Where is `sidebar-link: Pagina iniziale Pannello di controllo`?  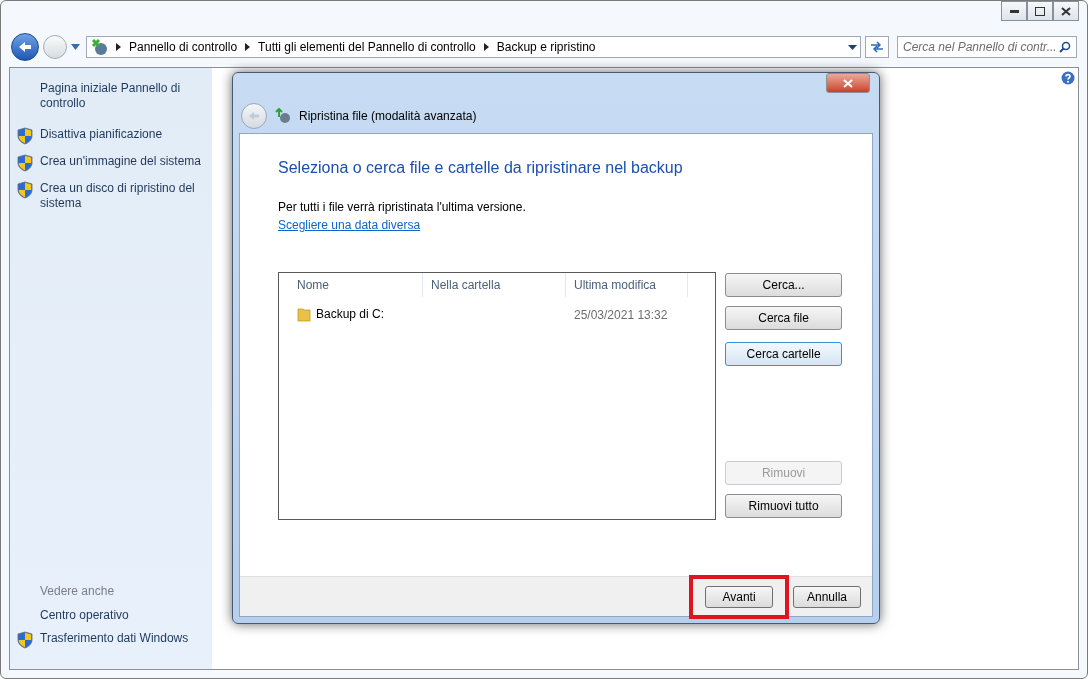 sidebar-link: Pagina iniziale Pannello di controllo is located at coordinates (121, 96).